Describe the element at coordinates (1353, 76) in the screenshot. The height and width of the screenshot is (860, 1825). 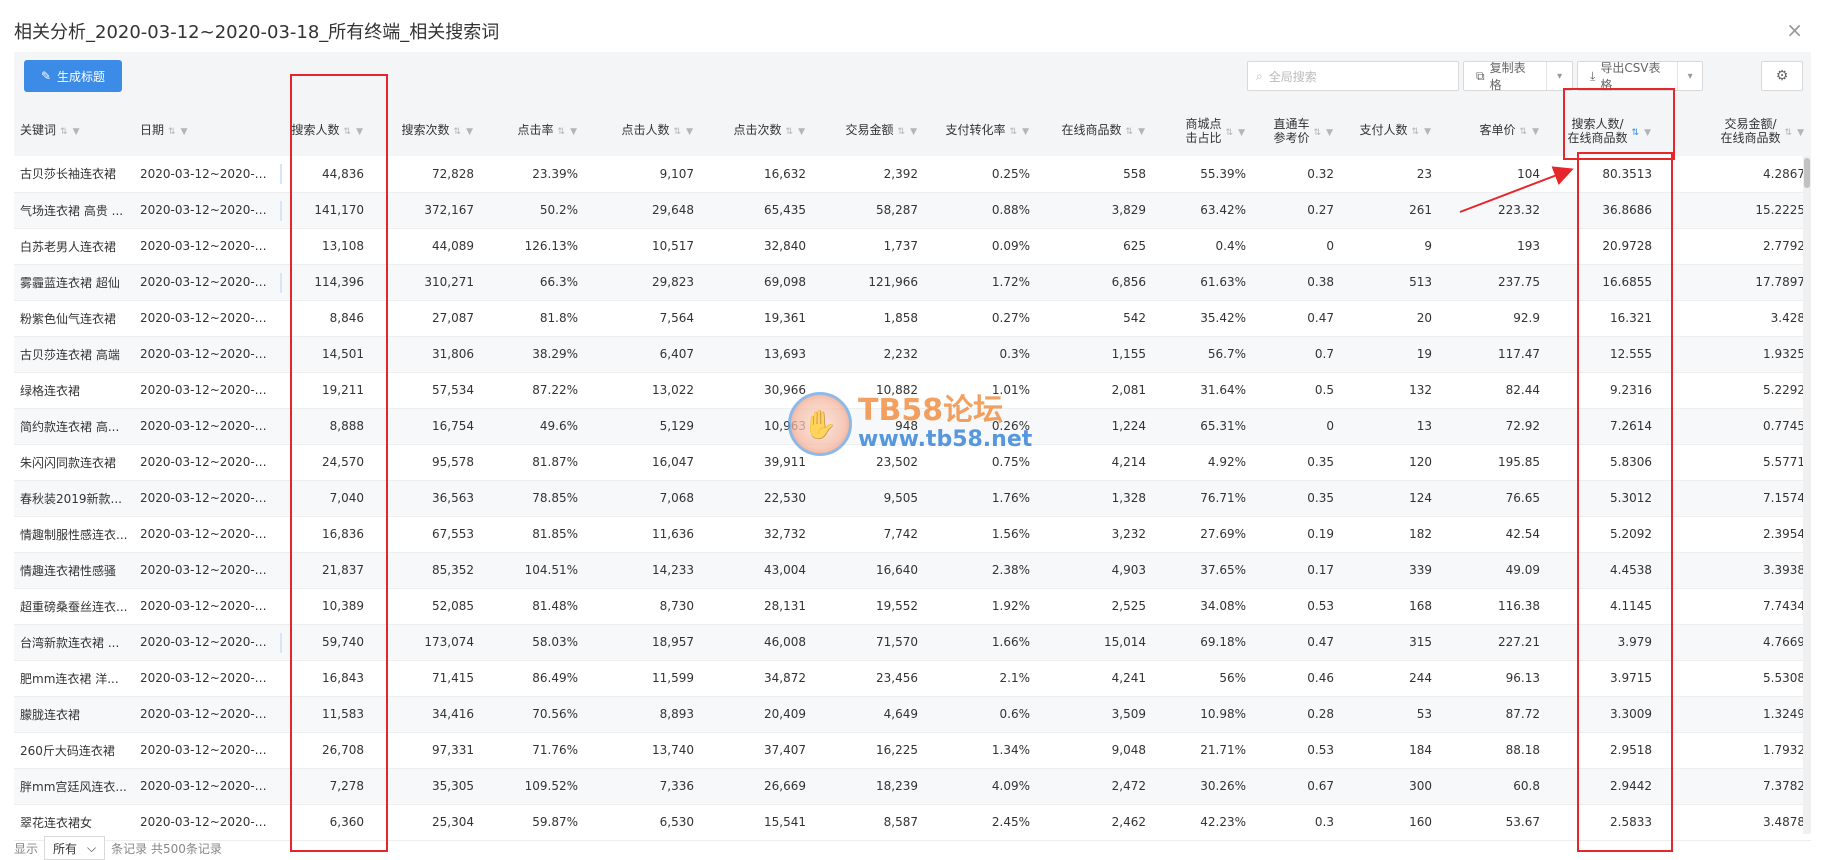
I see `global-search-input: ⌕ 全局搜索` at that location.